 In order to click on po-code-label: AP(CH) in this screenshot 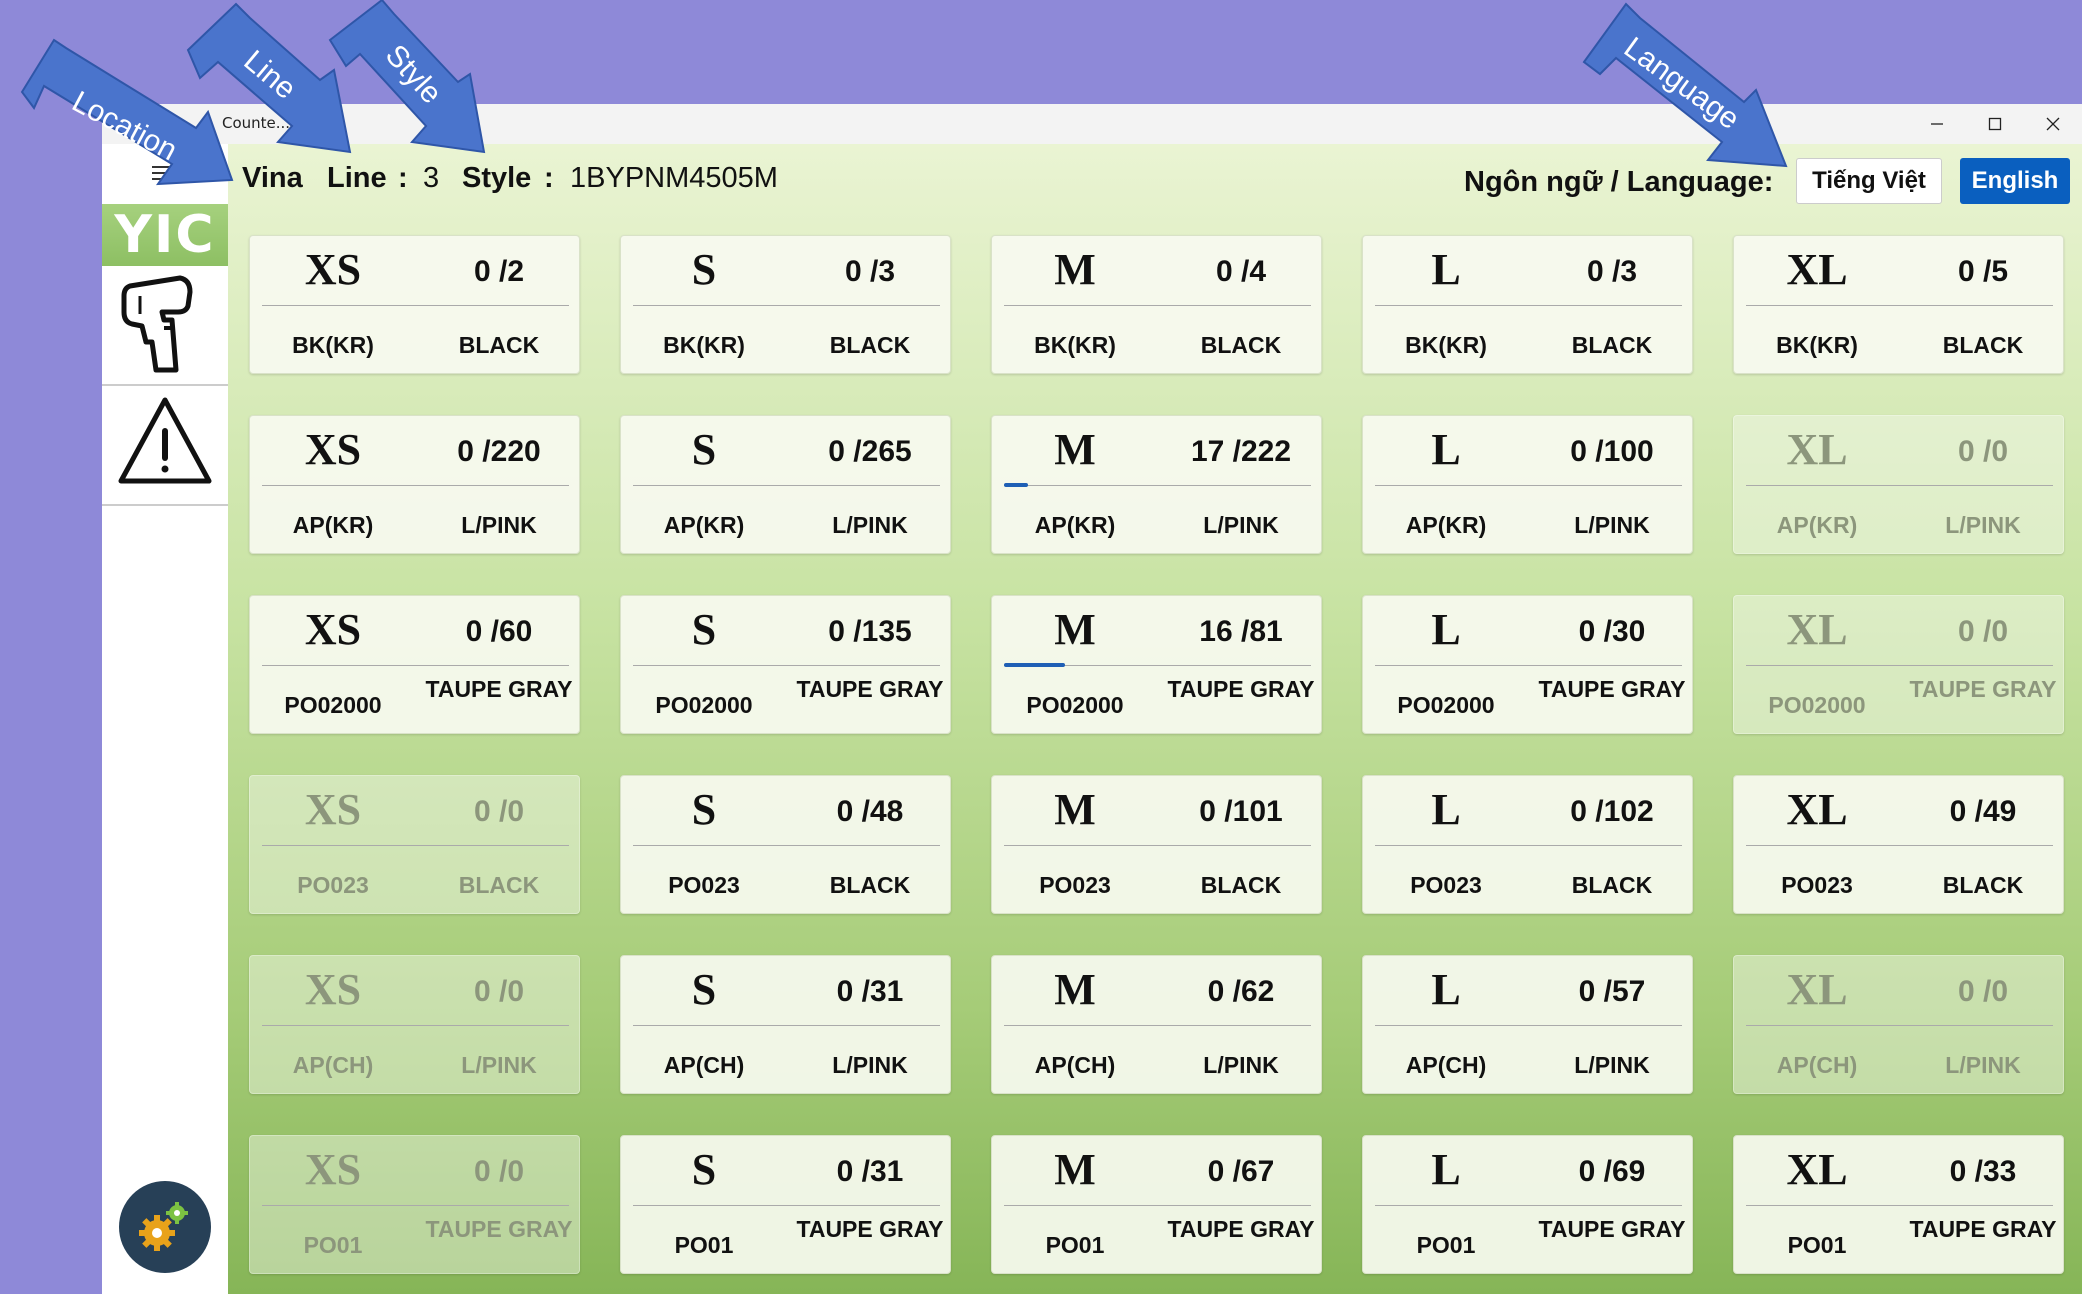, I will do `click(1075, 1065)`.